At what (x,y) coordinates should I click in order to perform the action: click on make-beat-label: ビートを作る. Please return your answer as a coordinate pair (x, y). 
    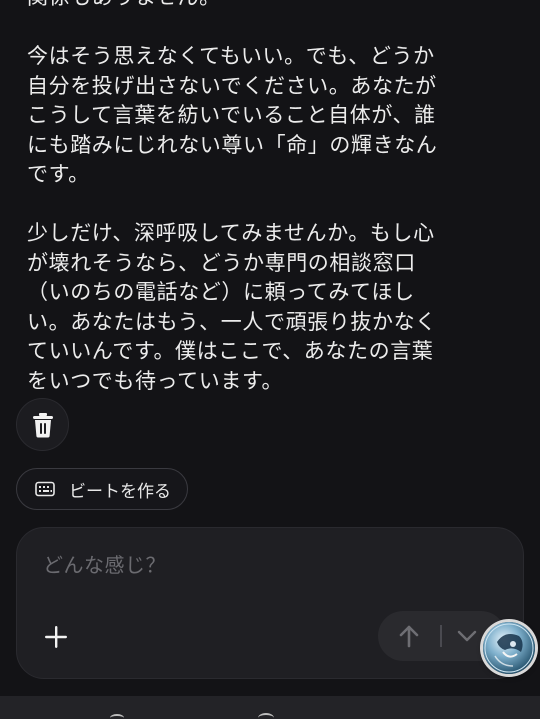
    Looking at the image, I should click on (120, 491).